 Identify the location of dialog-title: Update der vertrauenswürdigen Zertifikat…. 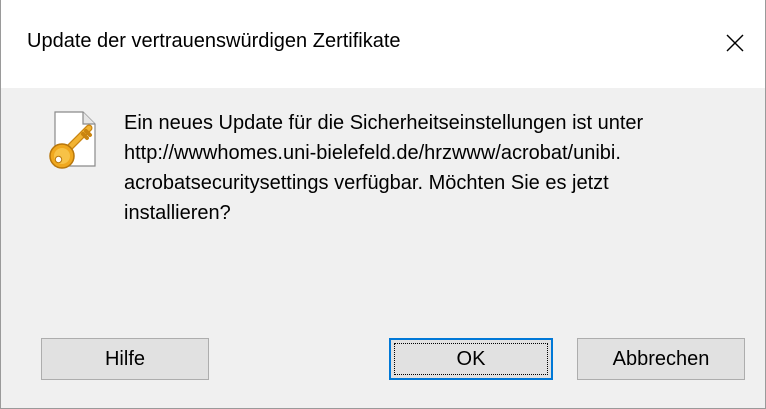
(214, 41).